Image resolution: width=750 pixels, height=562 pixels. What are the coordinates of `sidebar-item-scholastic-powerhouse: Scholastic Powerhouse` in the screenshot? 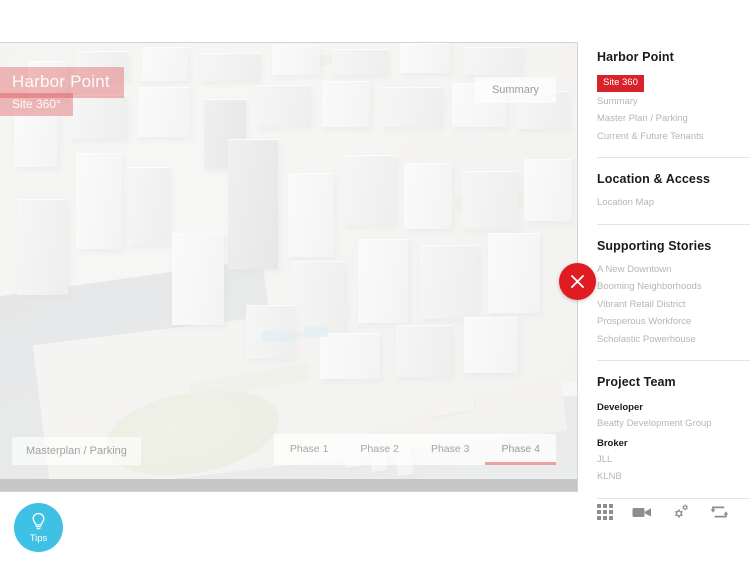 It's located at (673, 340).